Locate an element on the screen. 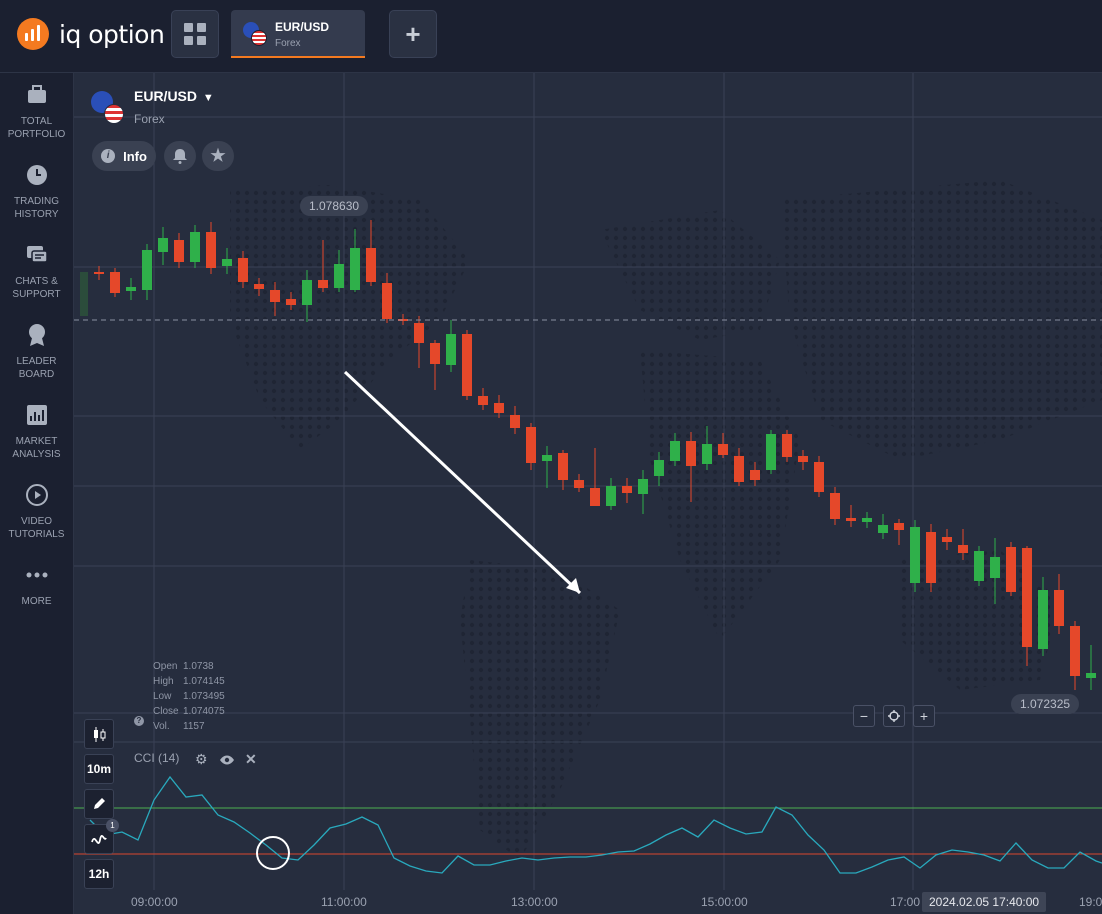  eye-icon is located at coordinates (227, 760).